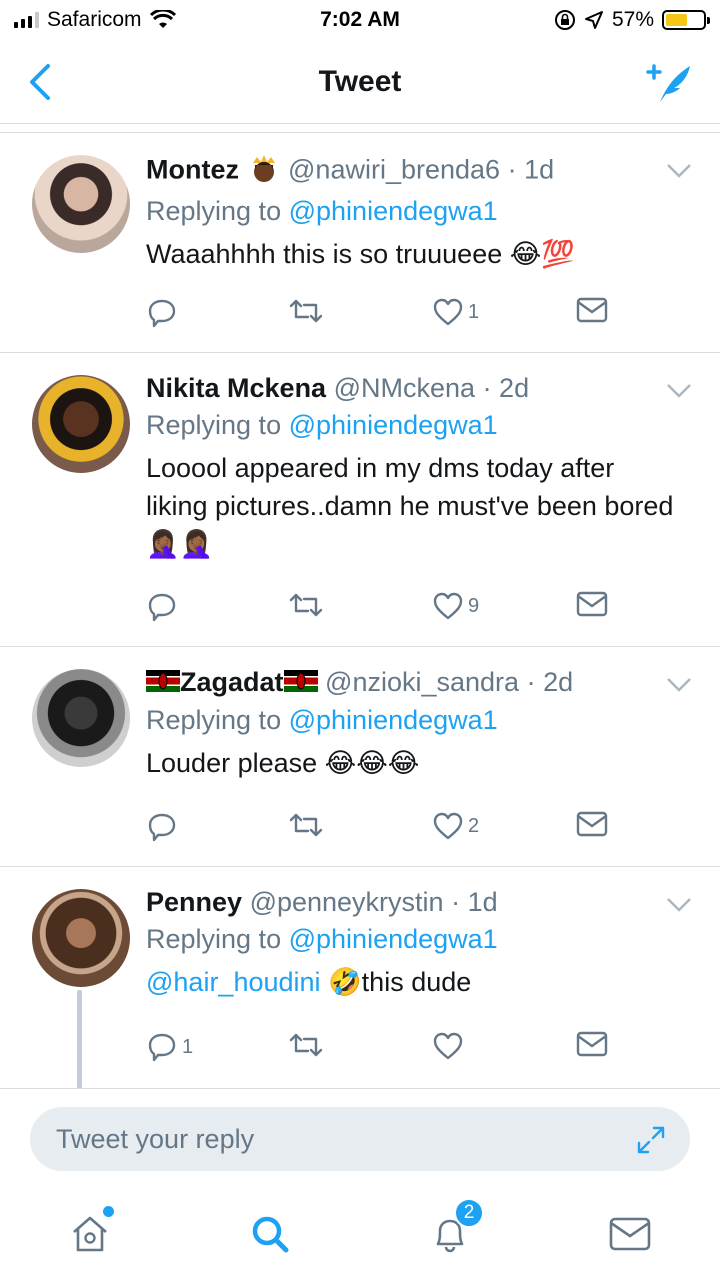 The image size is (720, 1280). Describe the element at coordinates (162, 19) in the screenshot. I see `wifi-icon` at that location.